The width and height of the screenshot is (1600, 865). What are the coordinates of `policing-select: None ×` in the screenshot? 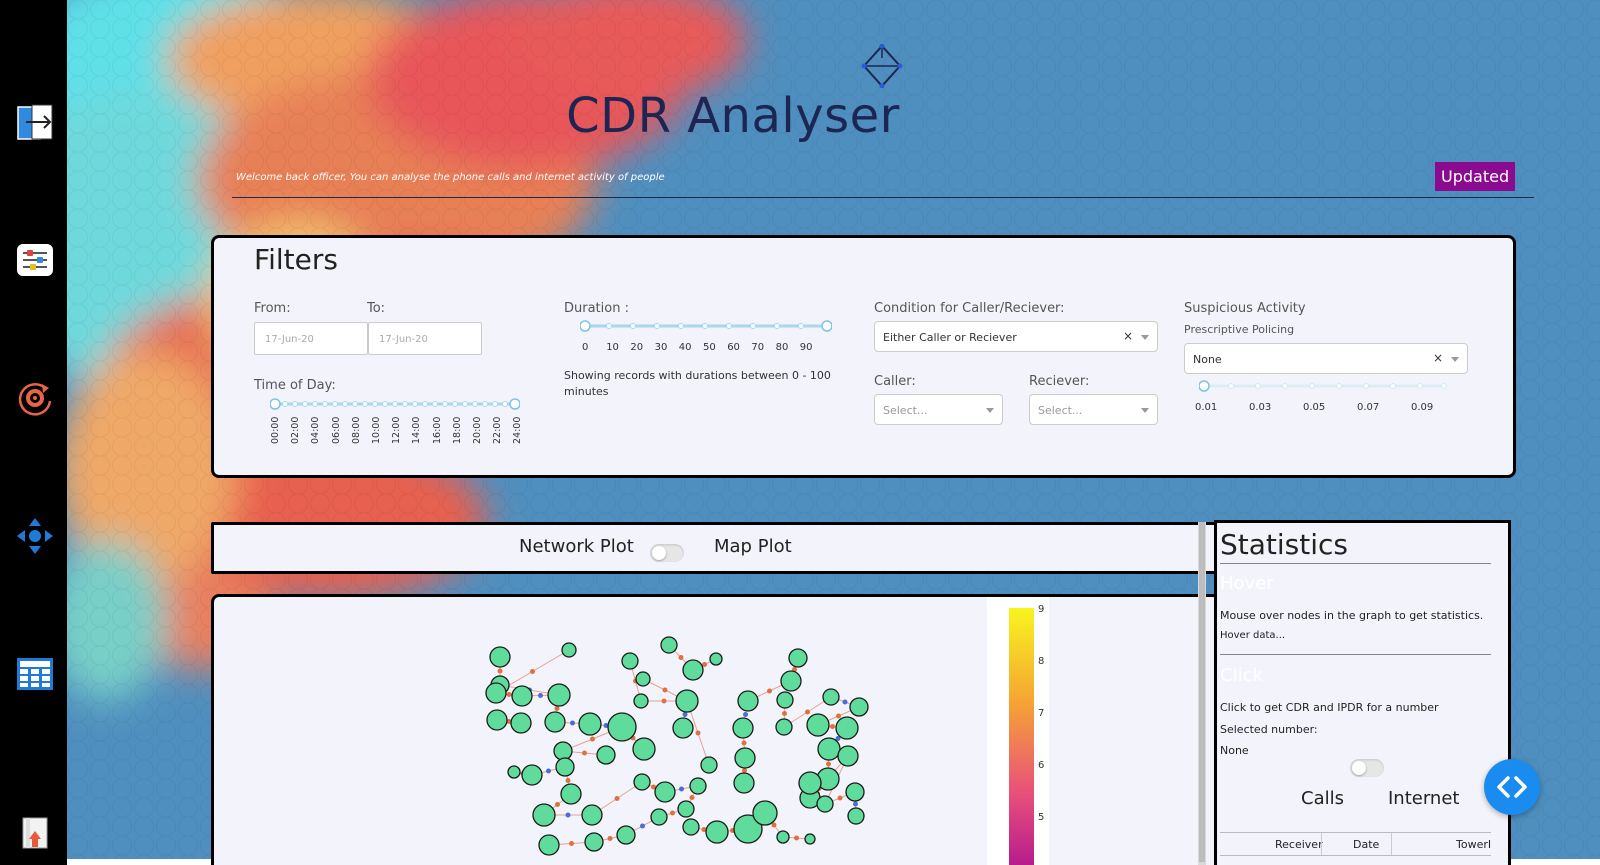 It's located at (1326, 358).